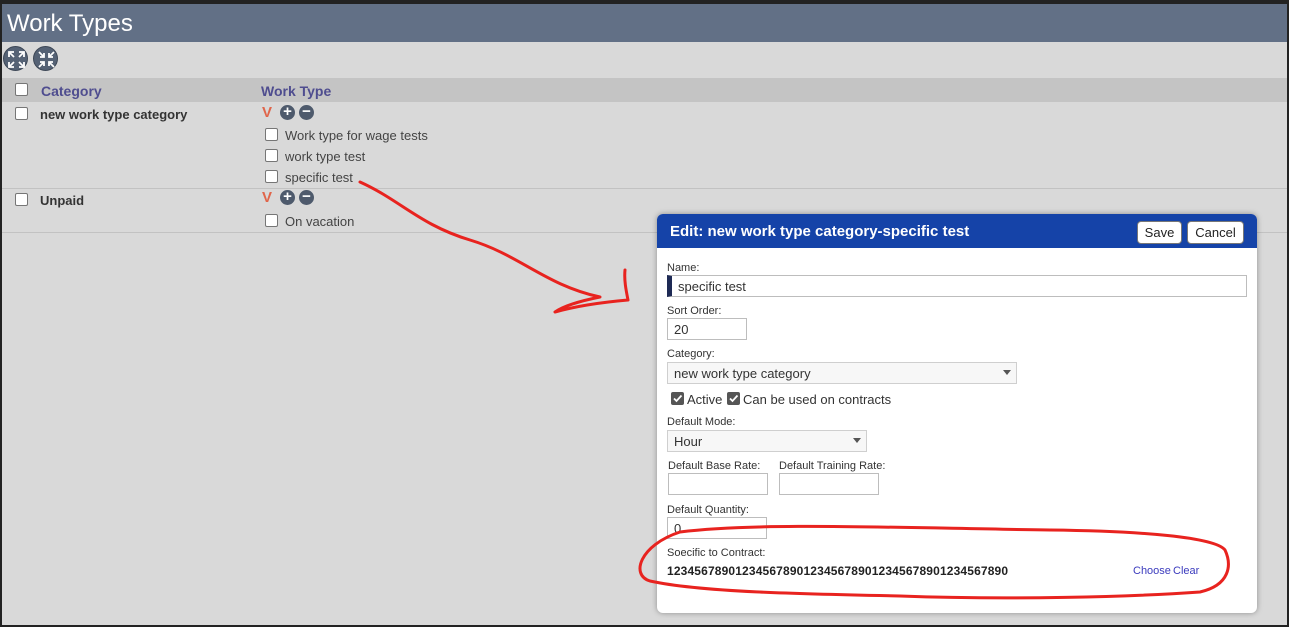 This screenshot has width=1289, height=627. What do you see at coordinates (742, 373) in the screenshot?
I see `category-select-value: new work type category` at bounding box center [742, 373].